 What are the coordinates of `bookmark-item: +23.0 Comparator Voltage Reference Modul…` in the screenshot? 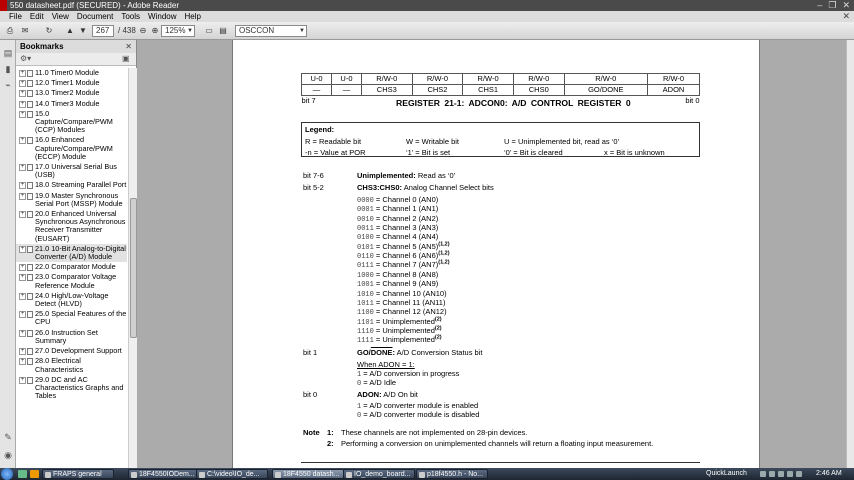 It's located at (71, 281).